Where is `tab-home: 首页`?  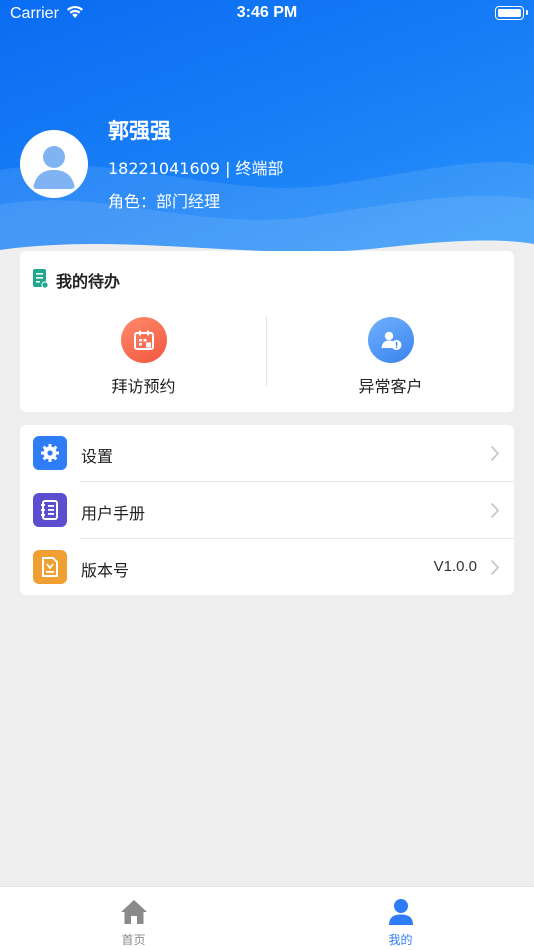
tab-home: 首页 is located at coordinates (133, 918).